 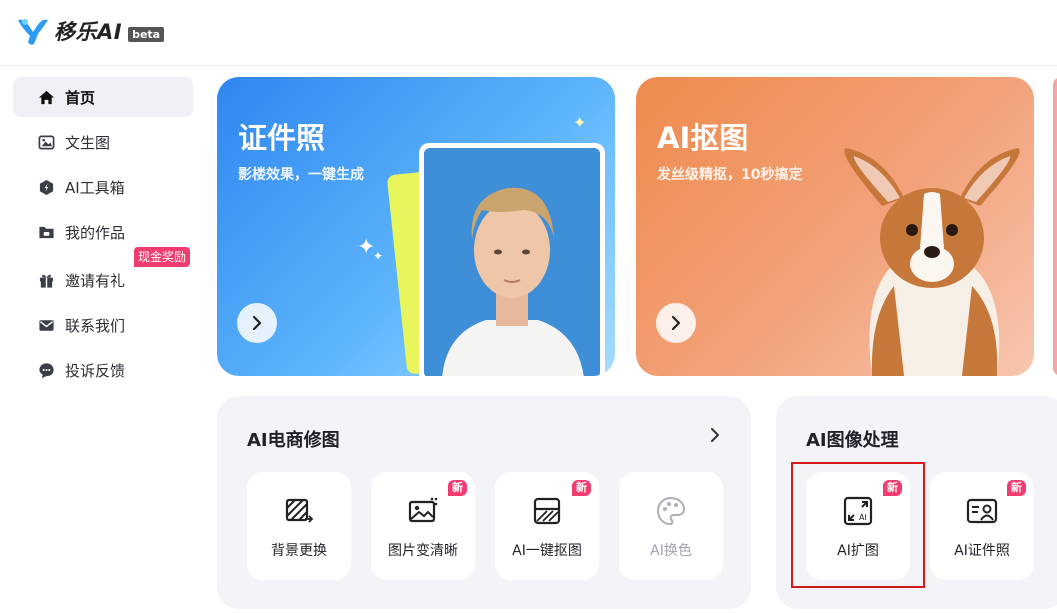 What do you see at coordinates (423, 511) in the screenshot?
I see `image-enhance-icon` at bounding box center [423, 511].